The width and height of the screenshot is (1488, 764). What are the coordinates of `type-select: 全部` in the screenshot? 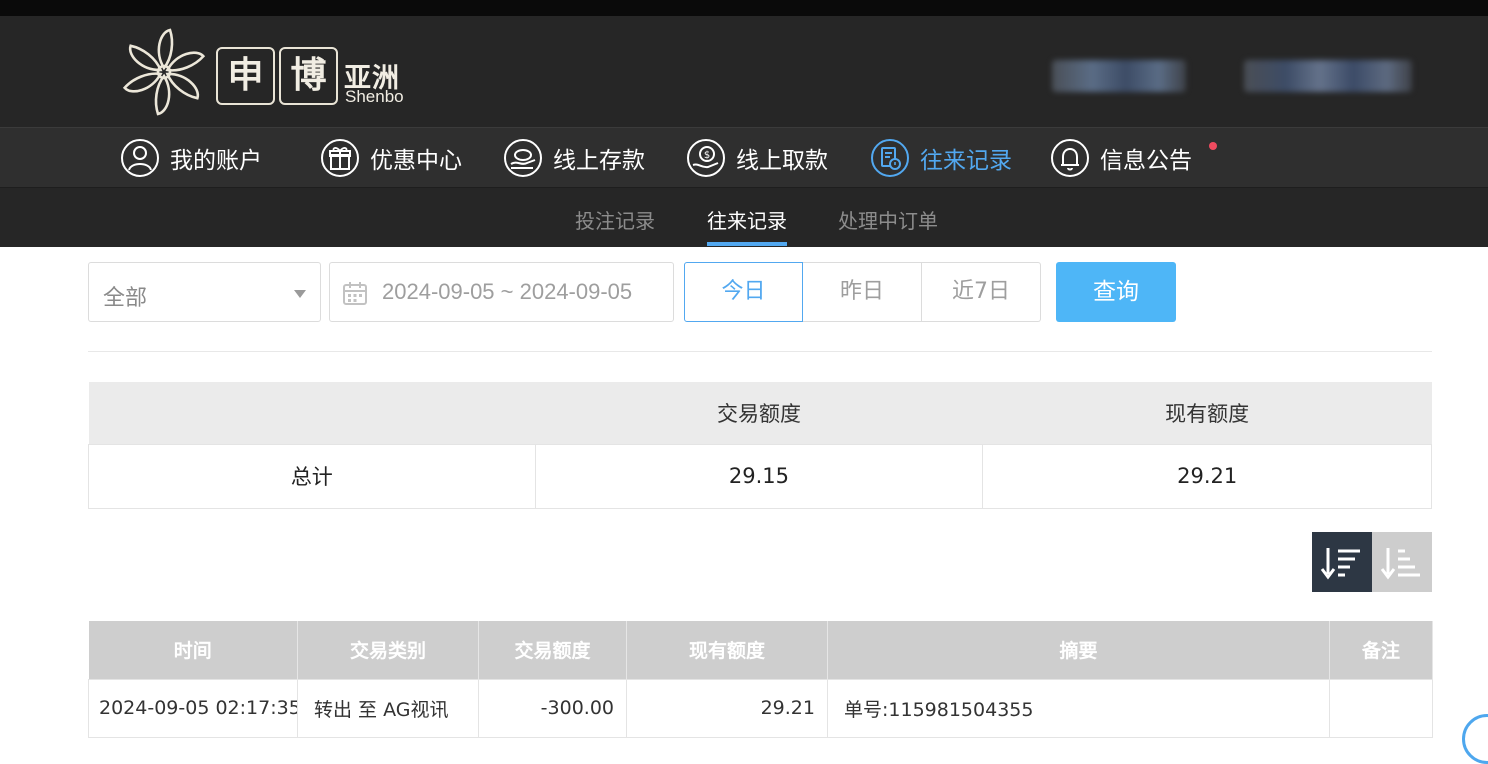 It's located at (204, 292).